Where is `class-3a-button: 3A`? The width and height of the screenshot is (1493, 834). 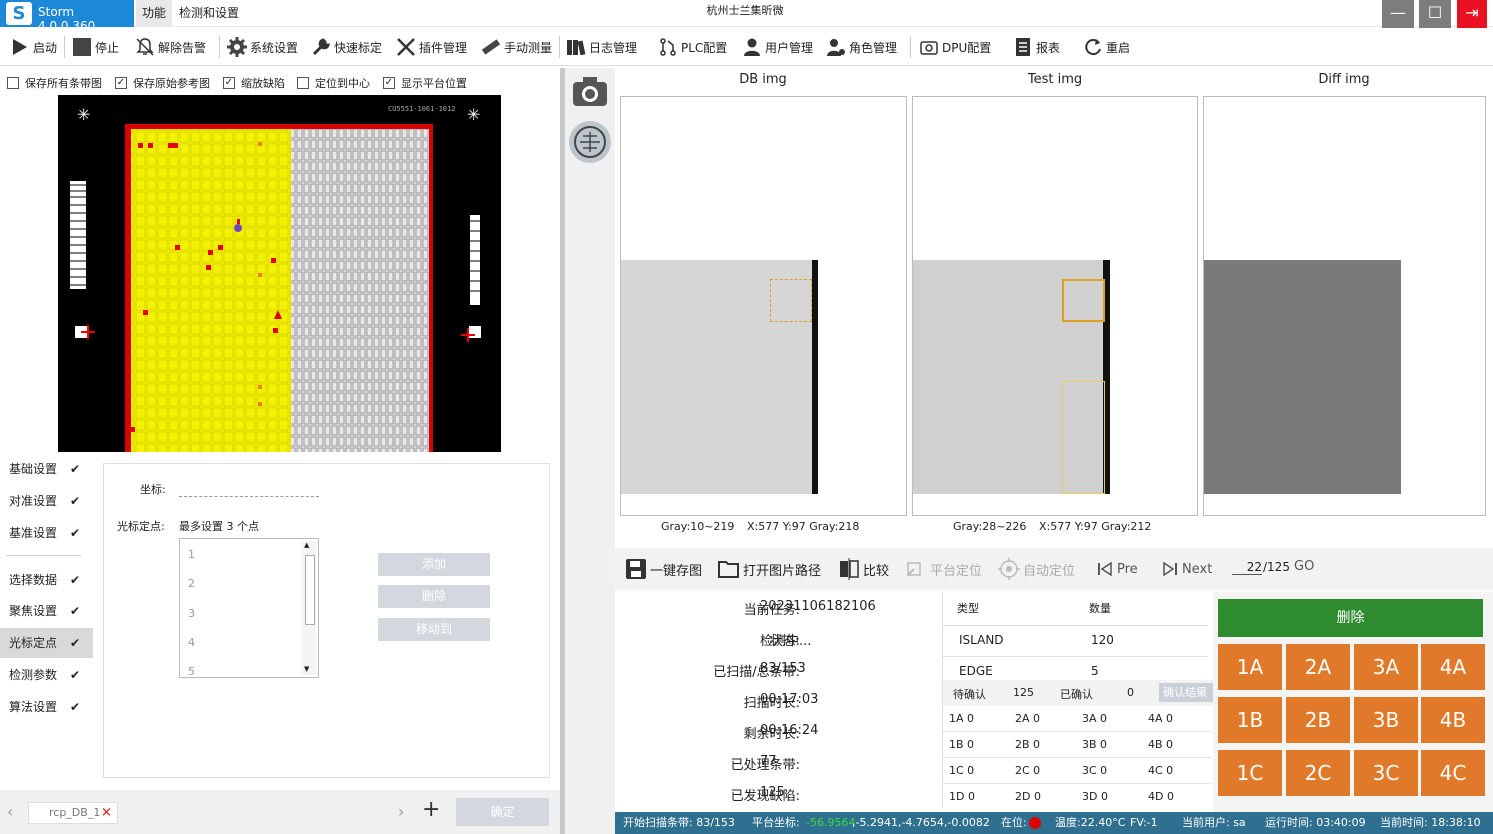 class-3a-button: 3A is located at coordinates (1386, 667).